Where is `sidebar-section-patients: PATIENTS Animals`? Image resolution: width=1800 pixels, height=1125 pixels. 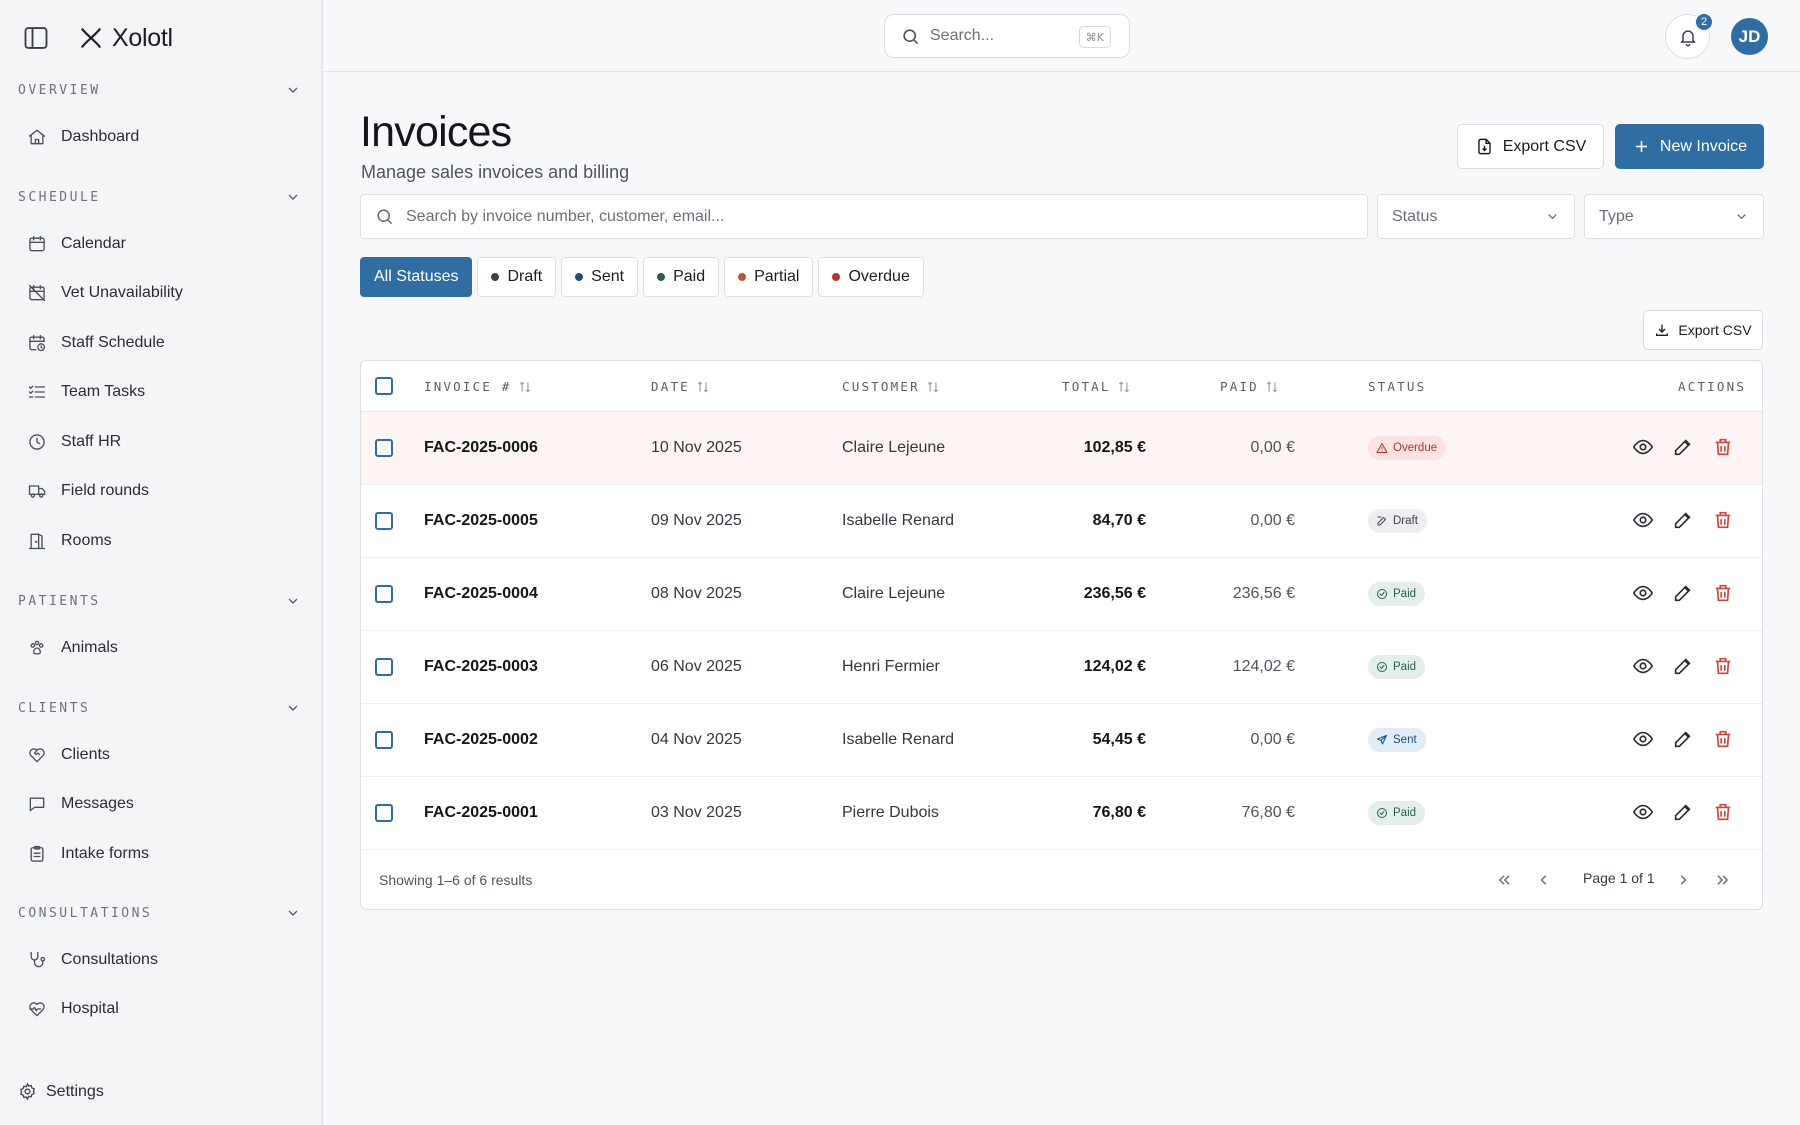
sidebar-section-patients: PATIENTS Animals is located at coordinates (160, 630).